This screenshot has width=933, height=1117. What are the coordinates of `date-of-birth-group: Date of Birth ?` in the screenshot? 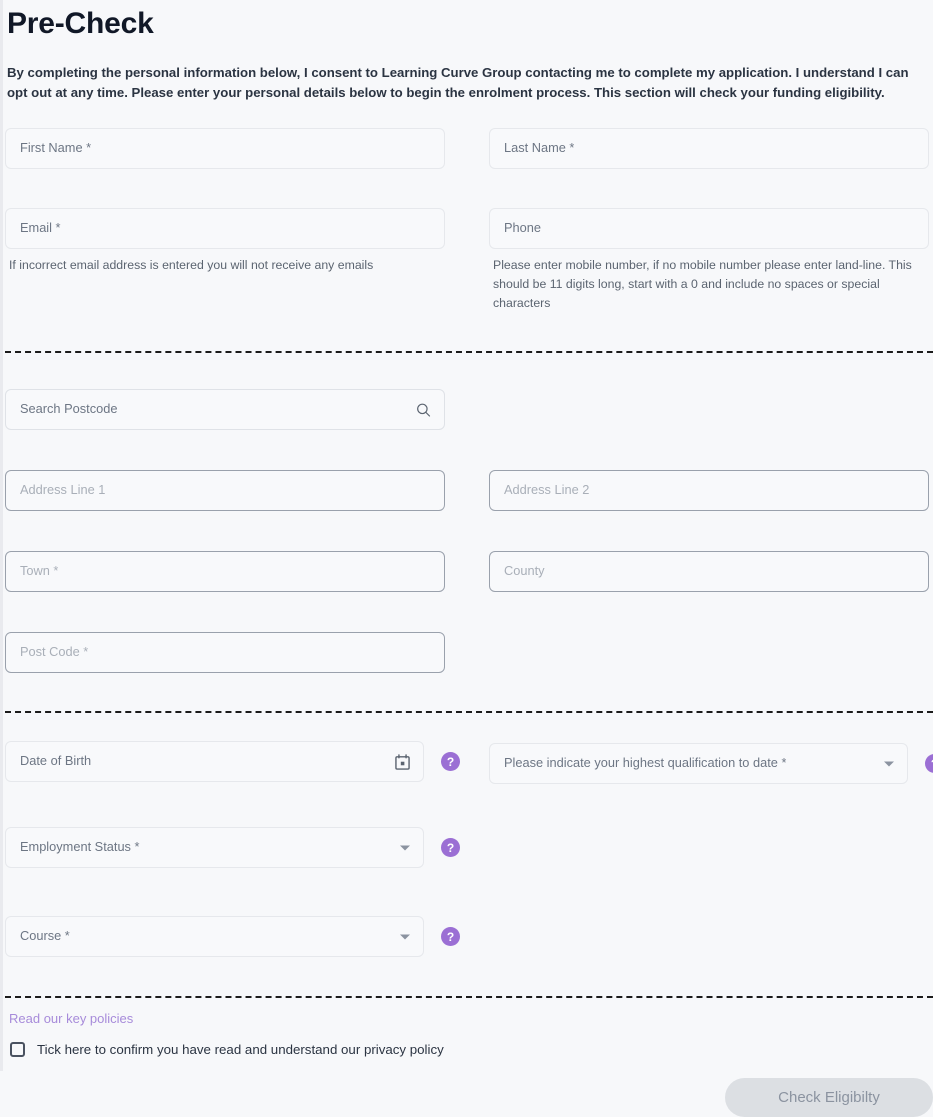 It's located at (232, 762).